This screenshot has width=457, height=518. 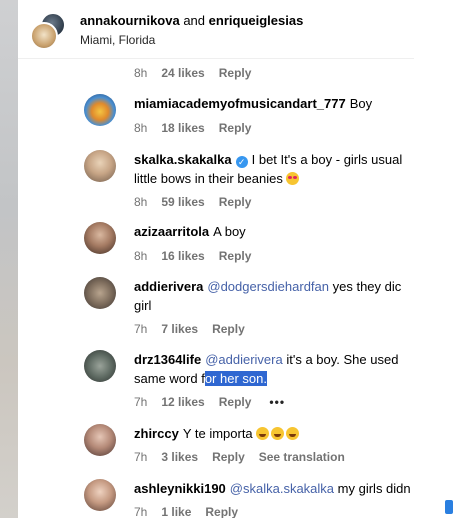 What do you see at coordinates (282, 488) in the screenshot?
I see `mention-link: @skalka.skakalka` at bounding box center [282, 488].